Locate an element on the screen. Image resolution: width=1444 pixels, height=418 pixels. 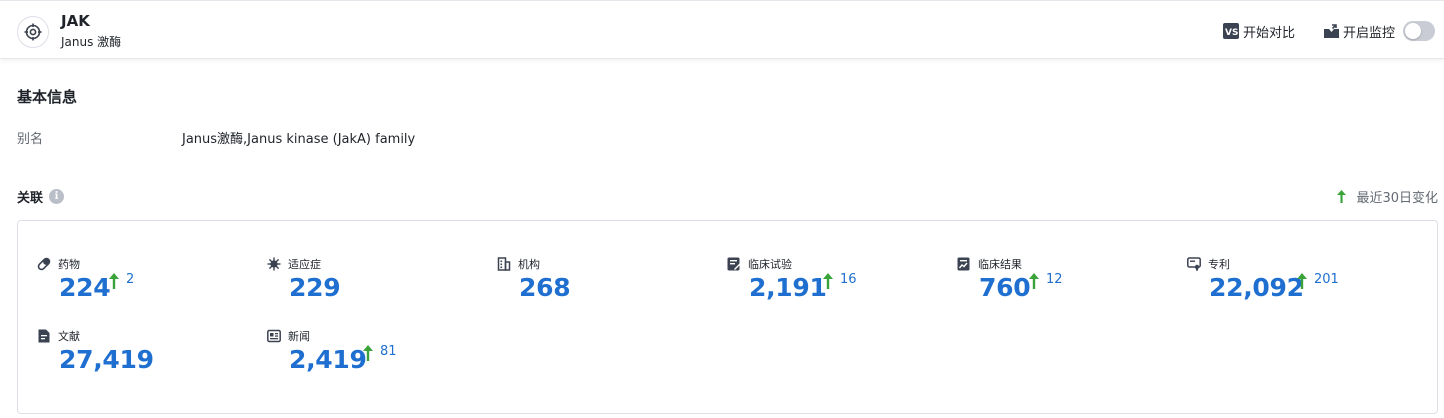
stat-clinical-results: 临床结果 760 12 is located at coordinates (1067, 286).